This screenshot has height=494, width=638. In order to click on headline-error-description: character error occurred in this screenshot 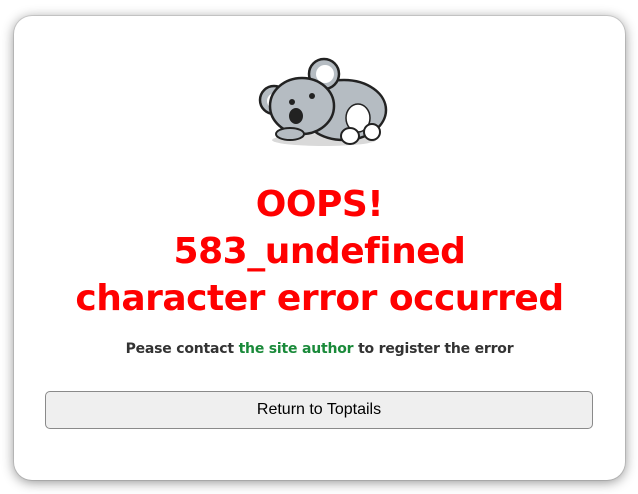, I will do `click(319, 298)`.